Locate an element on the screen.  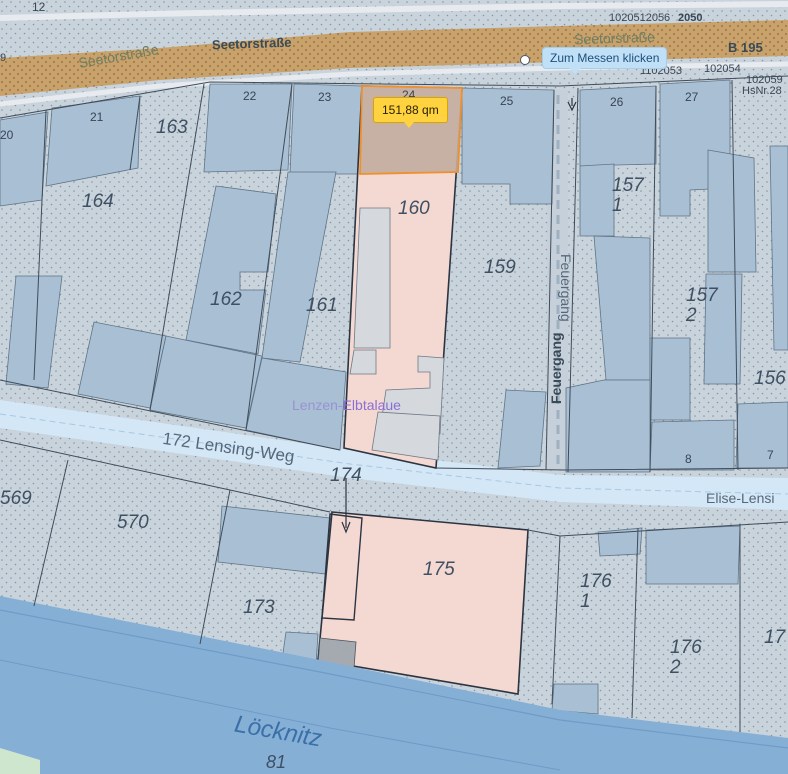
parcel-number-176-2: 176 2 is located at coordinates (686, 657).